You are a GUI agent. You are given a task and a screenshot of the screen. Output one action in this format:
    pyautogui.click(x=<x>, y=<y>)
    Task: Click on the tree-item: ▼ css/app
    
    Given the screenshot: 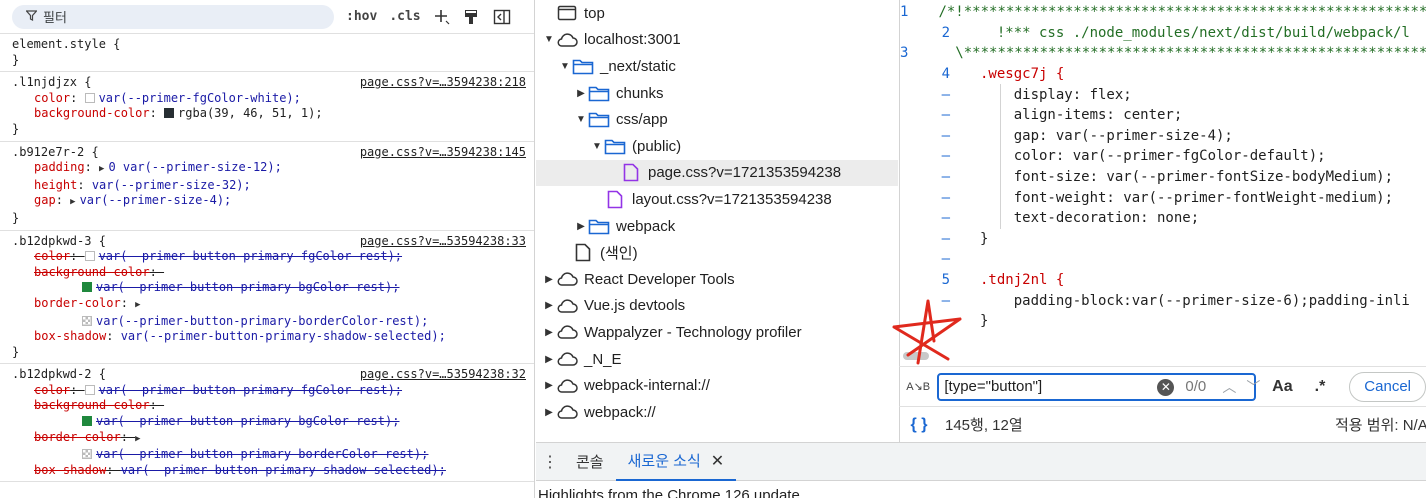 What is the action you would take?
    pyautogui.click(x=717, y=119)
    